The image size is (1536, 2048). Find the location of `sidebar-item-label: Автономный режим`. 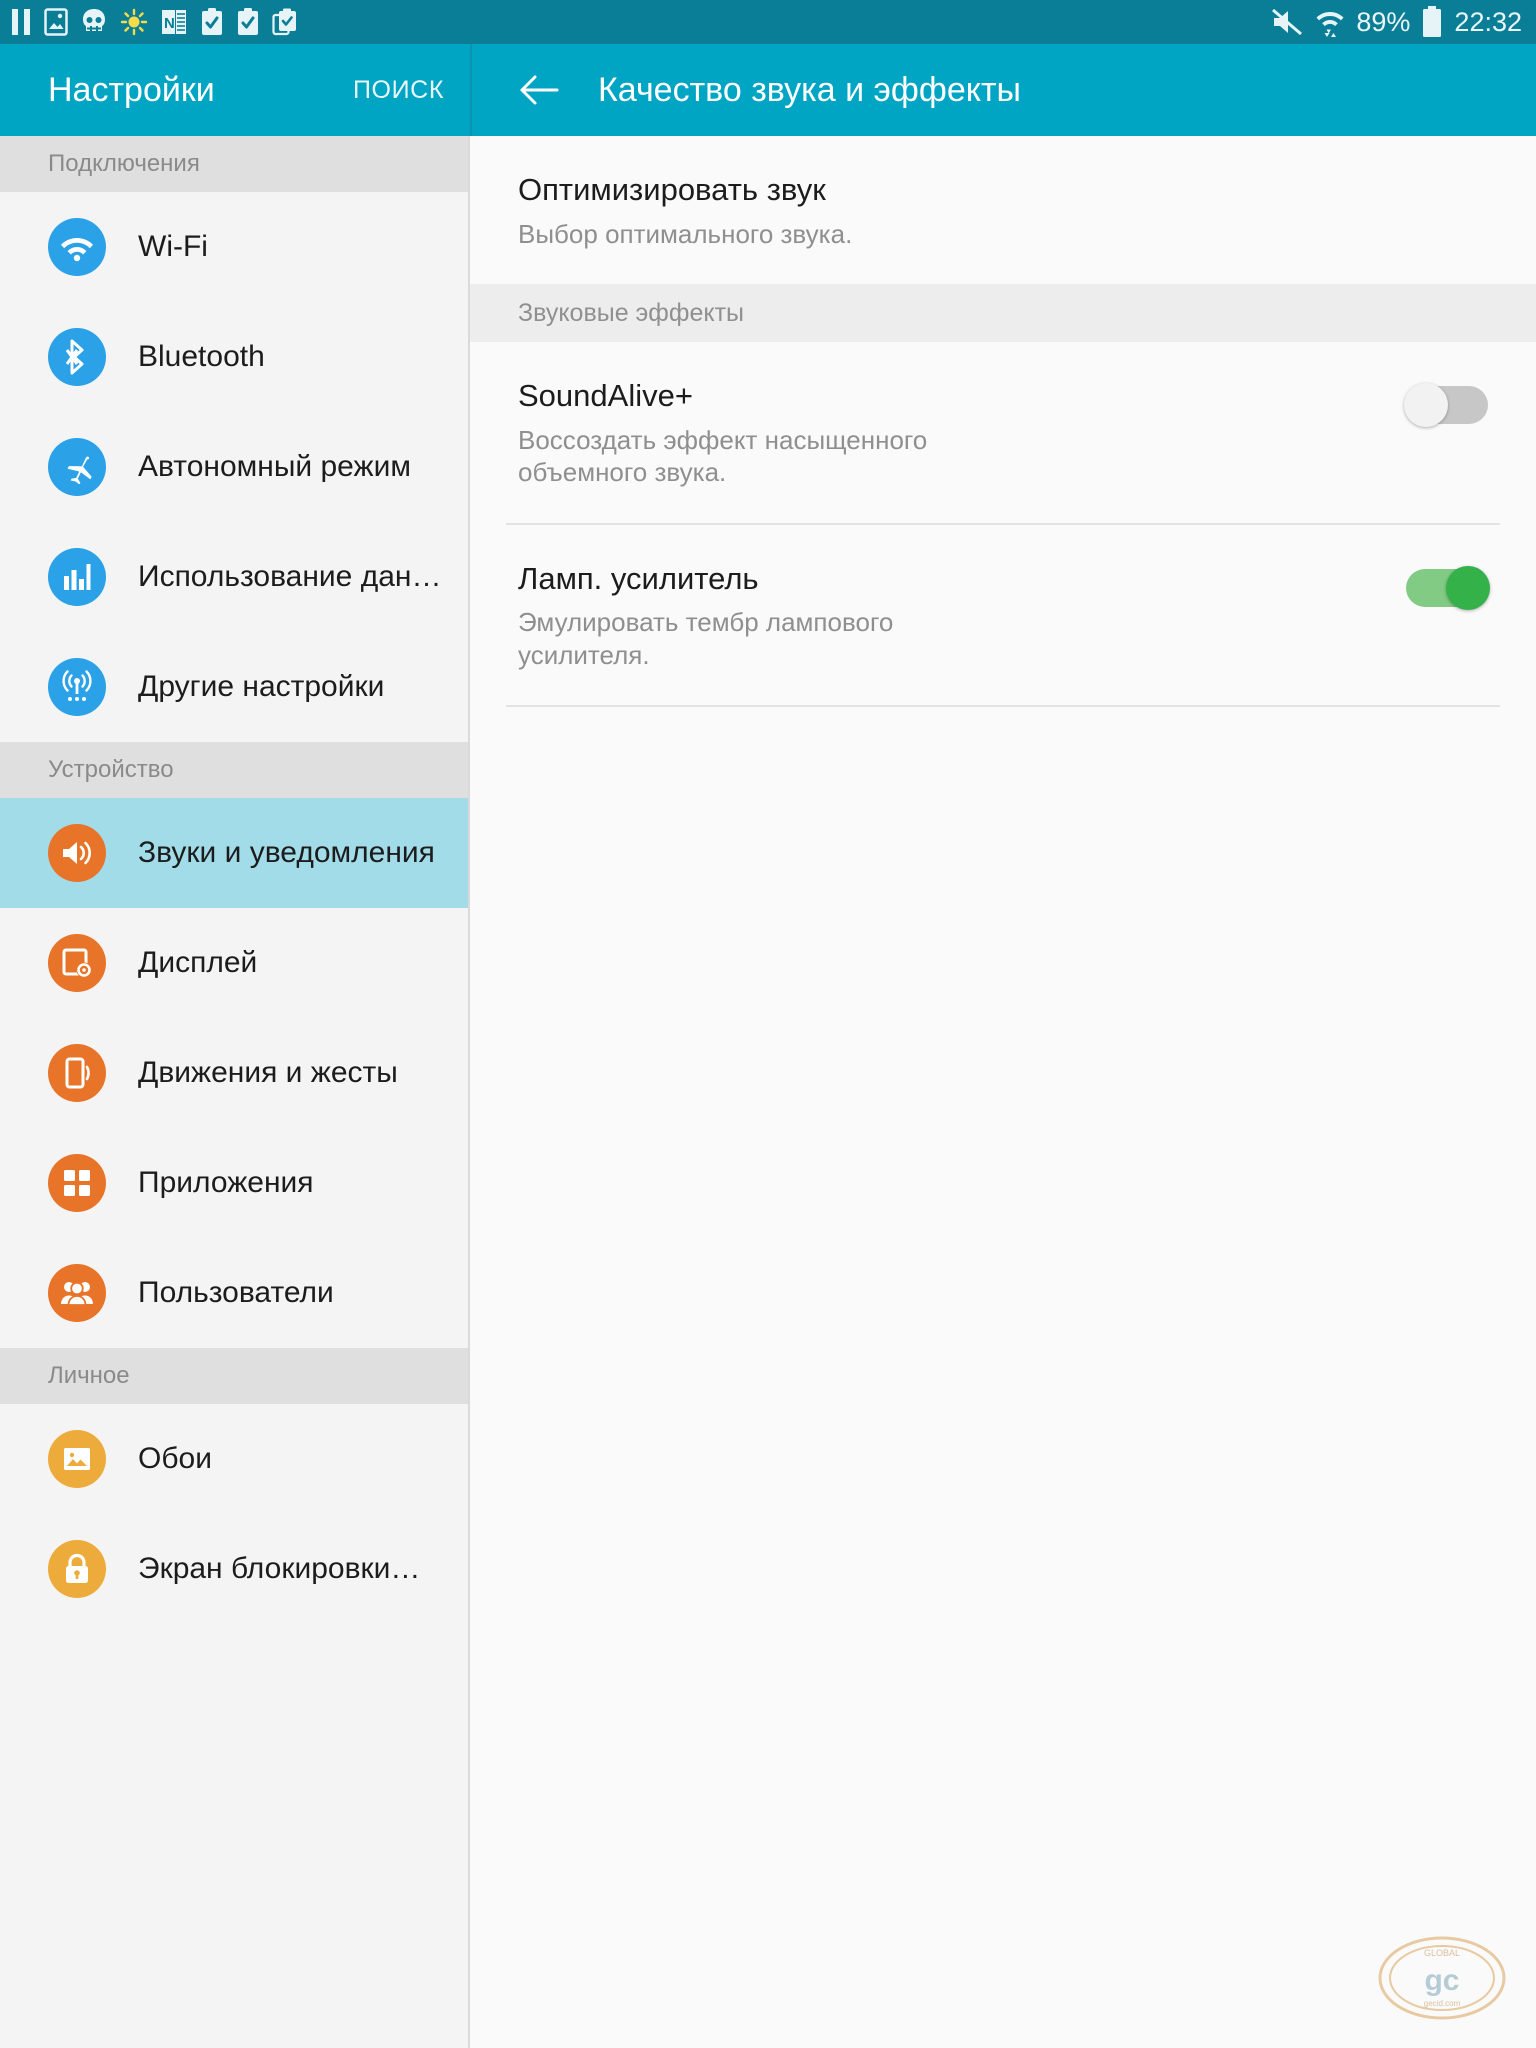

sidebar-item-label: Автономный режим is located at coordinates (274, 466).